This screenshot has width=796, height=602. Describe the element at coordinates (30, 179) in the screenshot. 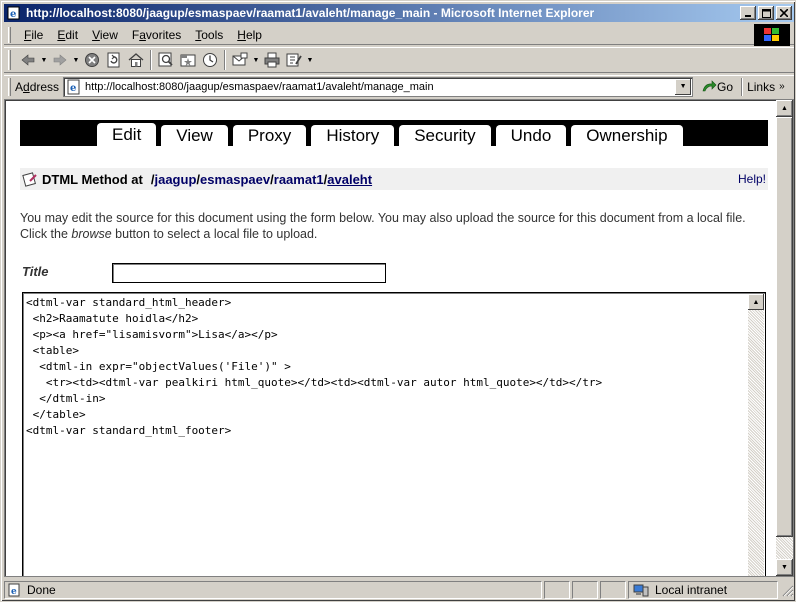

I see `dtml-method-icon` at that location.